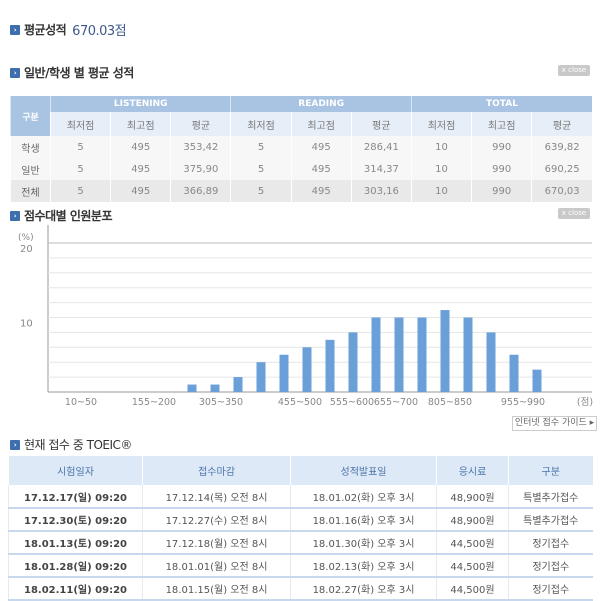 This screenshot has width=600, height=601. I want to click on x-tick-label: 805~850, so click(450, 402).